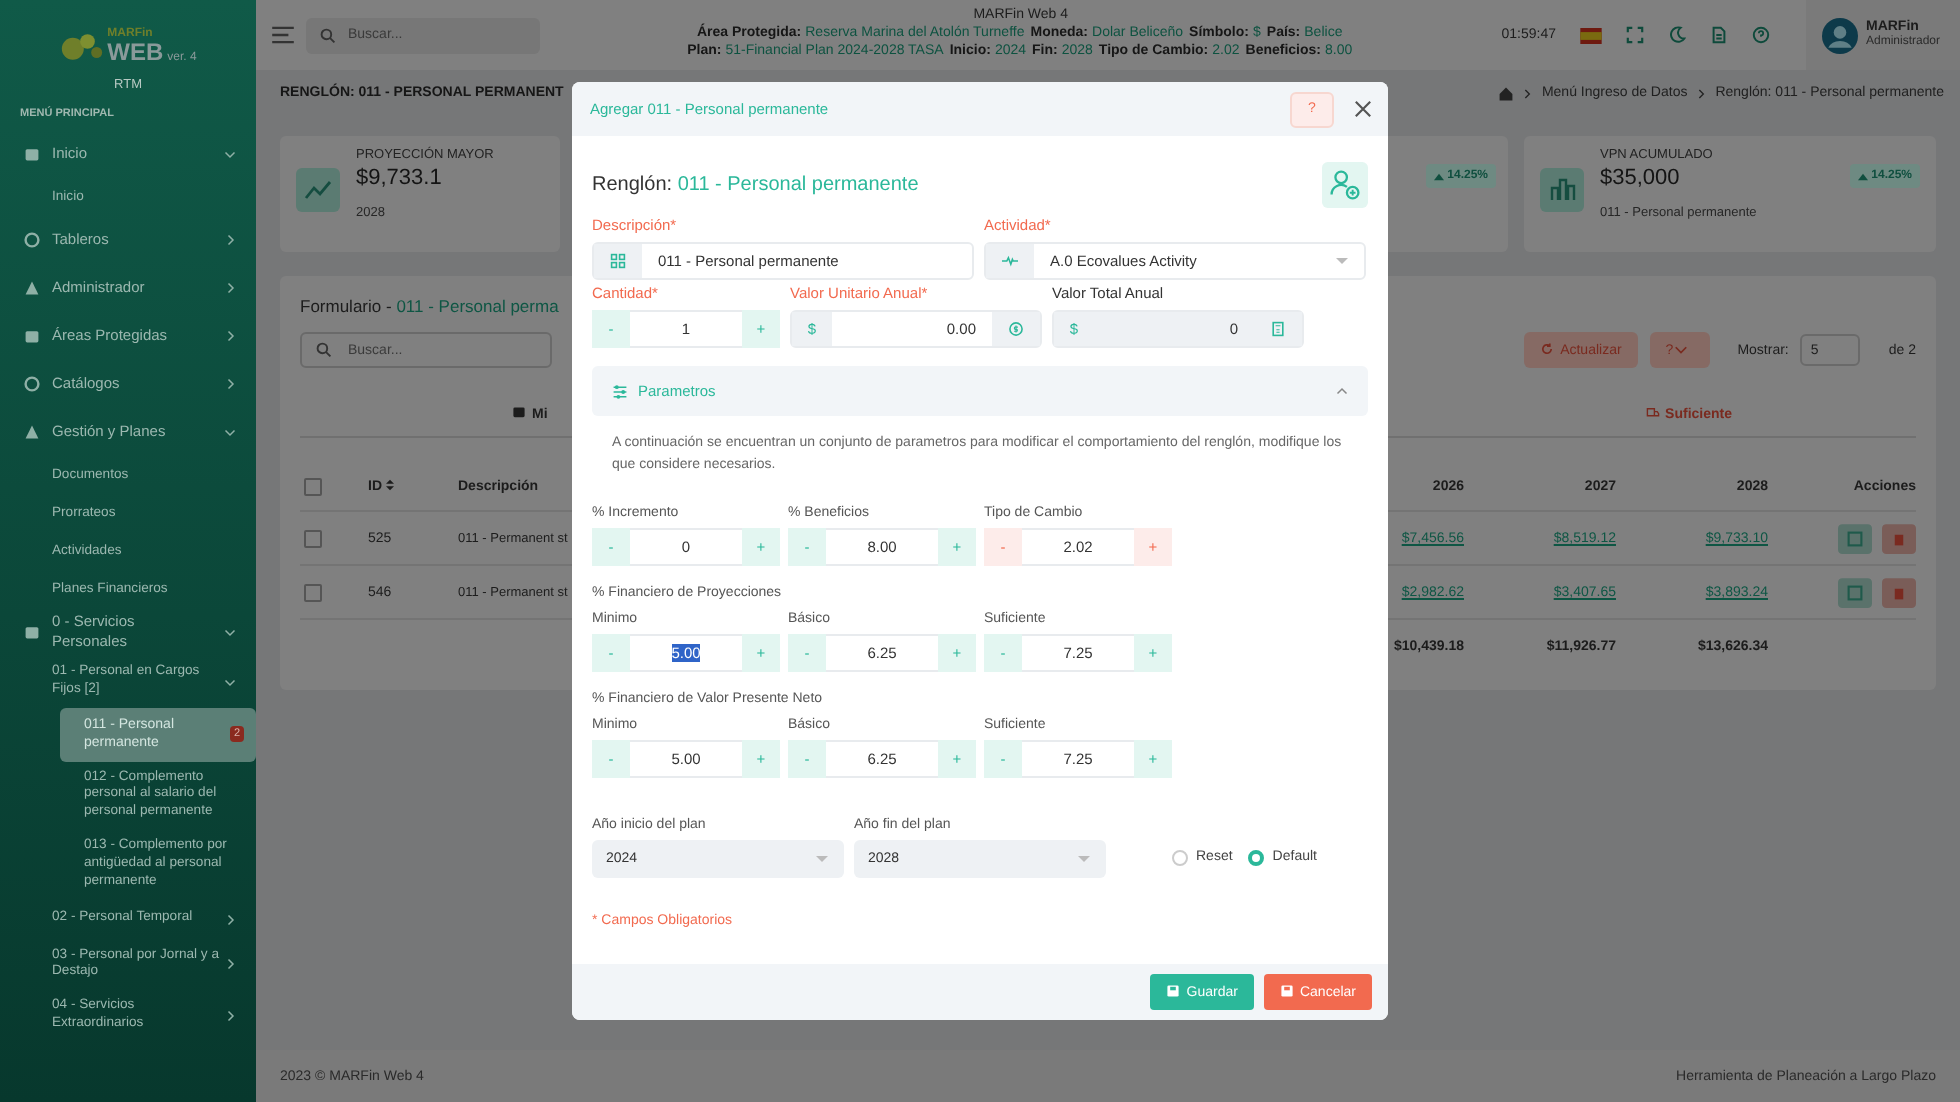 The width and height of the screenshot is (1960, 1102). I want to click on line-chart-icon, so click(318, 190).